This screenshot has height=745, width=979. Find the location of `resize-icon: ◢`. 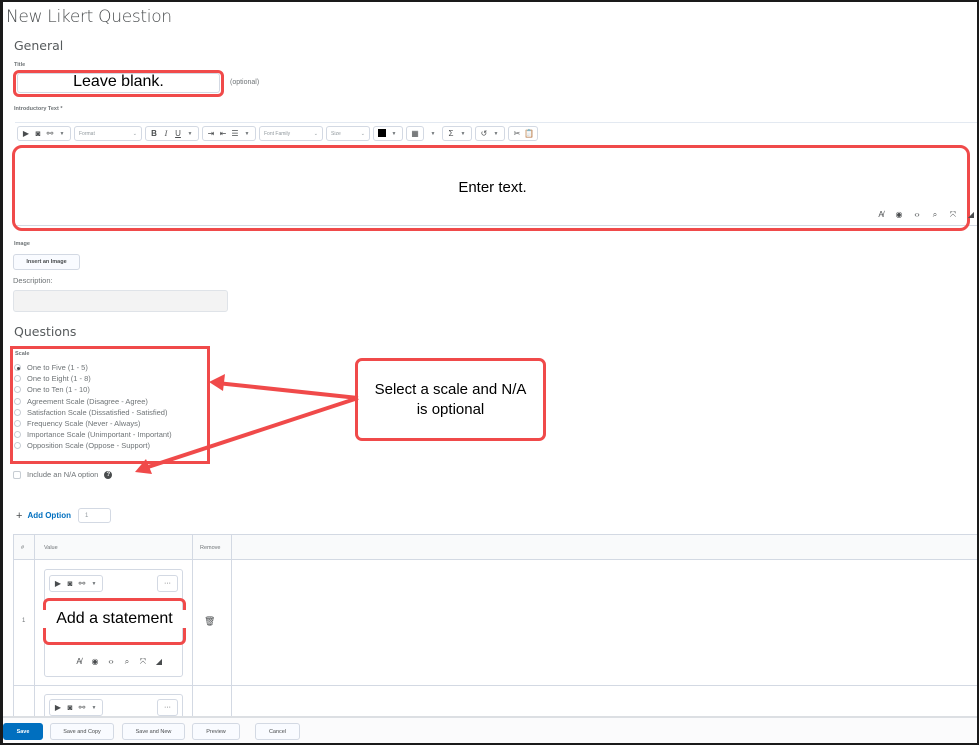

resize-icon: ◢ is located at coordinates (159, 662).